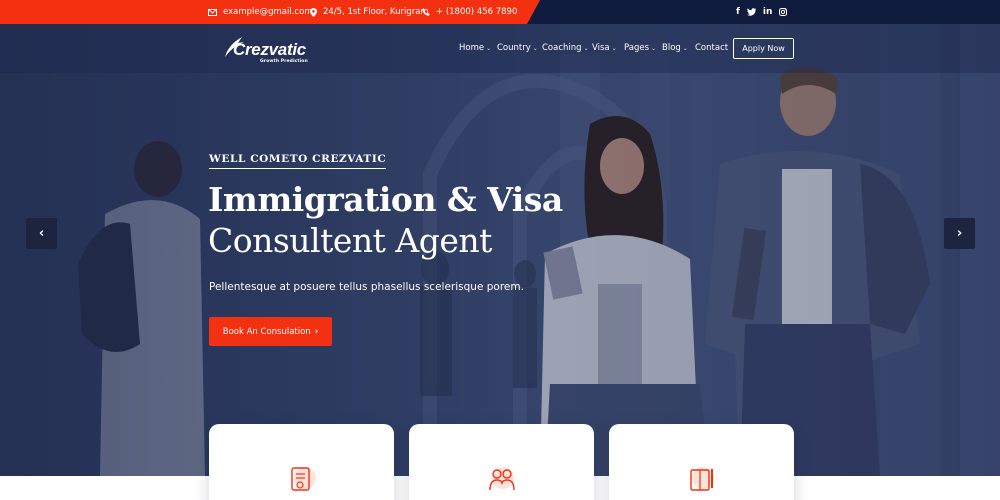 The height and width of the screenshot is (500, 1000). Describe the element at coordinates (601, 48) in the screenshot. I see `nav-label: Visa` at that location.